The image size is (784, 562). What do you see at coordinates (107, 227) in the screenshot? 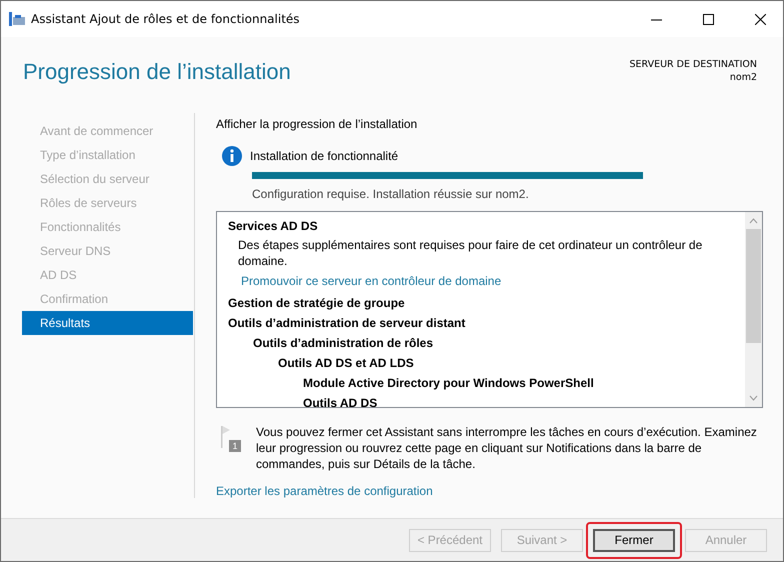
I see `sidebar-item: Fonctionnalités` at bounding box center [107, 227].